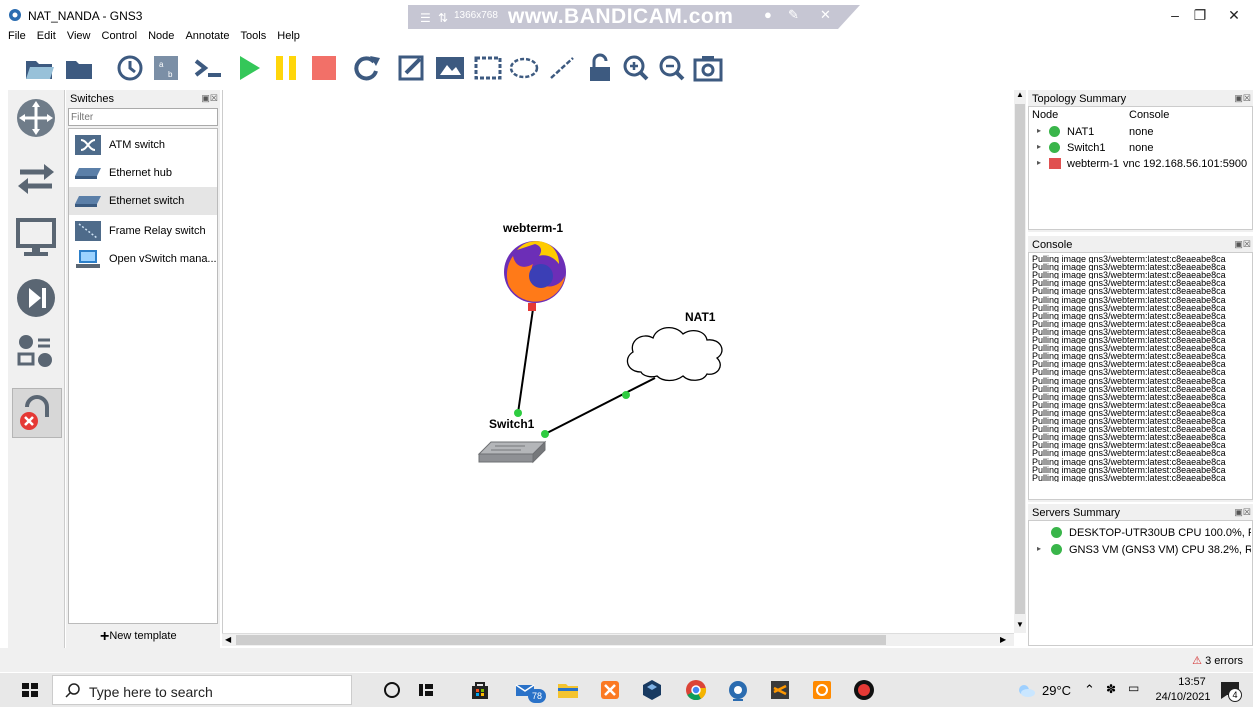 The height and width of the screenshot is (707, 1253). I want to click on column-header-console: Console, so click(1149, 115).